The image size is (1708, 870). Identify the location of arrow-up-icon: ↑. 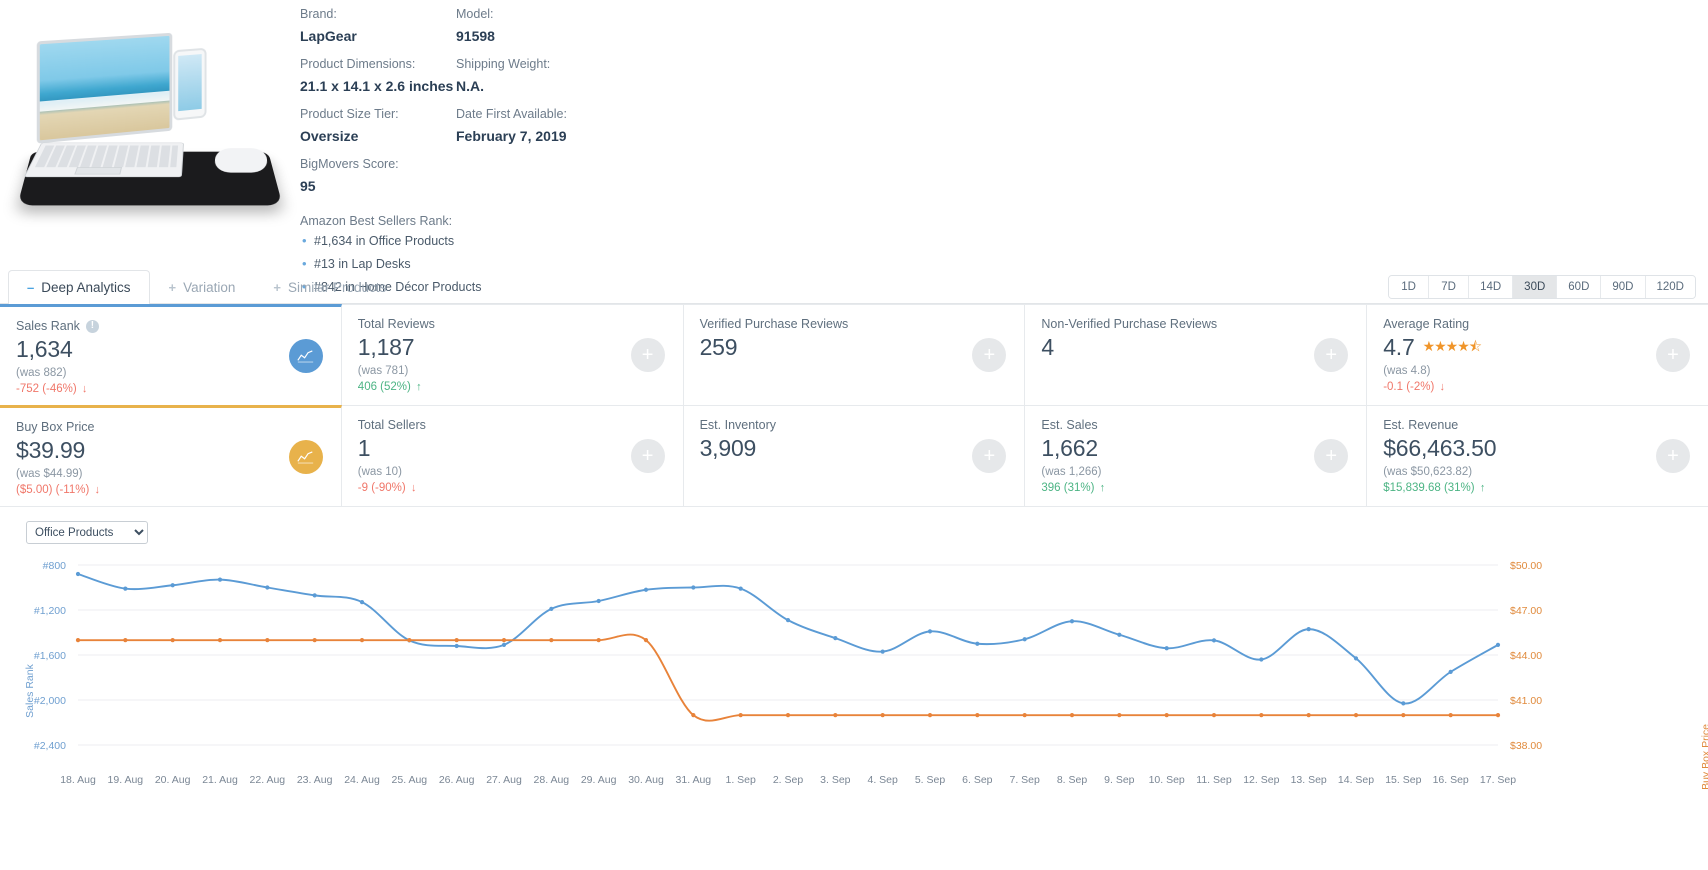
(1482, 488).